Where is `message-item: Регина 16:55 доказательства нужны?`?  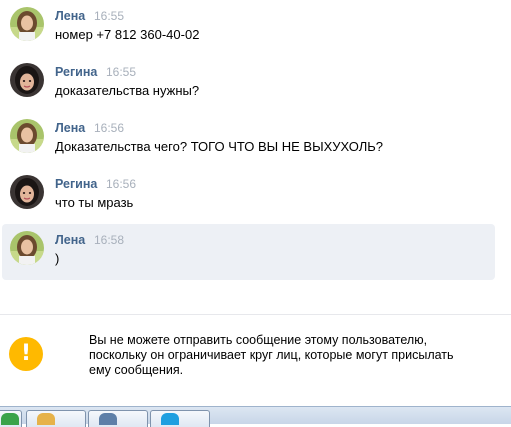
message-item: Регина 16:55 доказательства нужны? is located at coordinates (248, 84).